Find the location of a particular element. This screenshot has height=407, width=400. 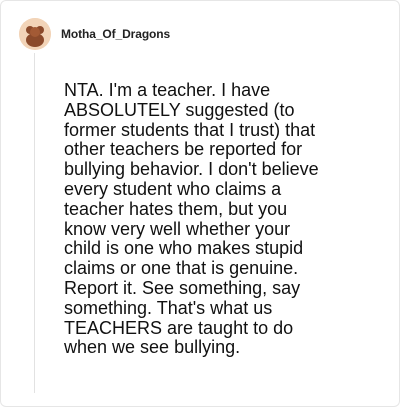

avatar is located at coordinates (35, 34).